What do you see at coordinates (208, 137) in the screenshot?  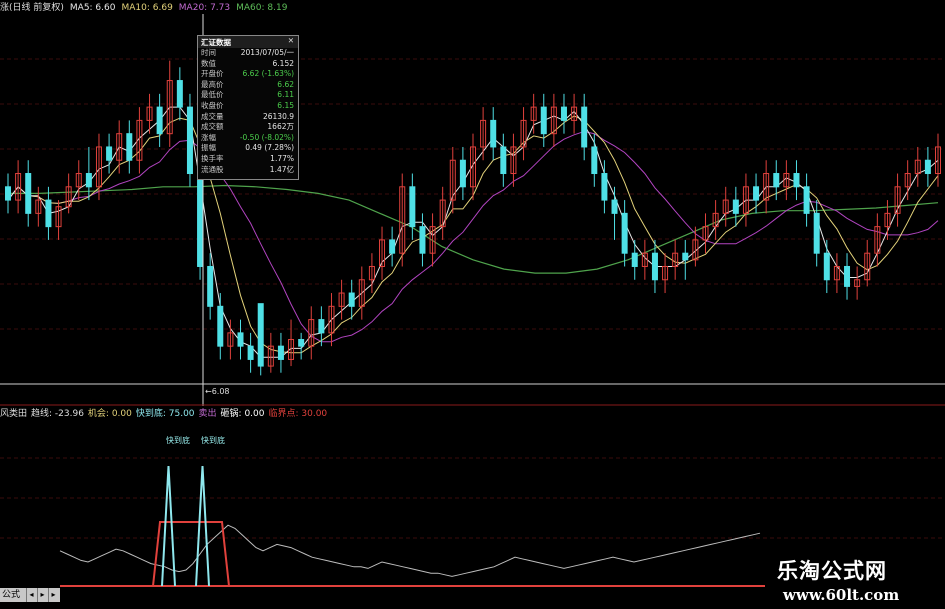 I see `data-window-label: 涨幅` at bounding box center [208, 137].